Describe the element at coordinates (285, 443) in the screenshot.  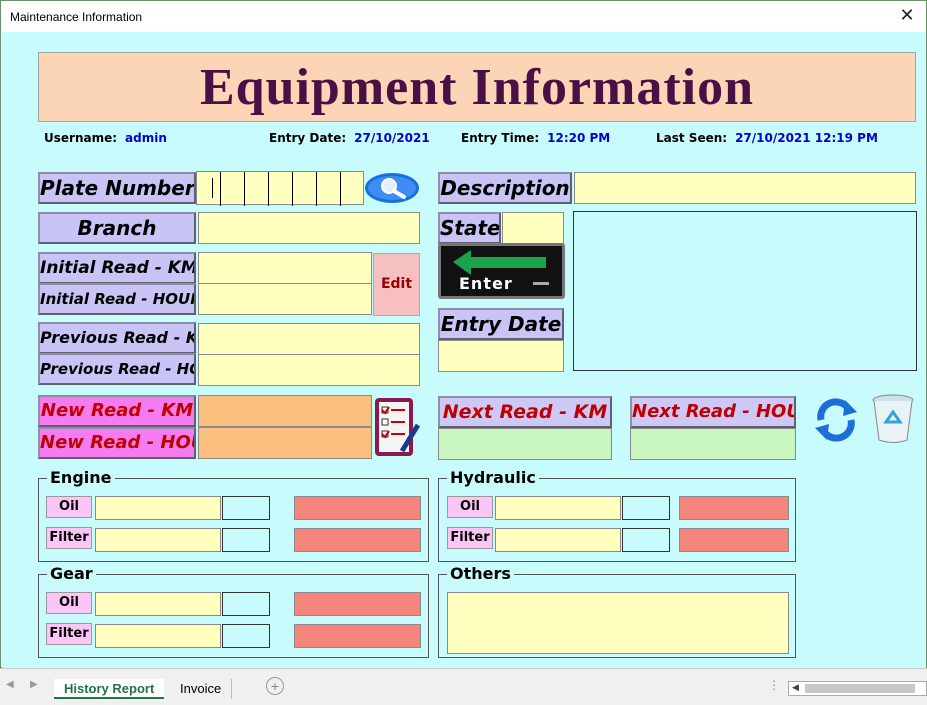
I see `new-read-hour-input` at that location.